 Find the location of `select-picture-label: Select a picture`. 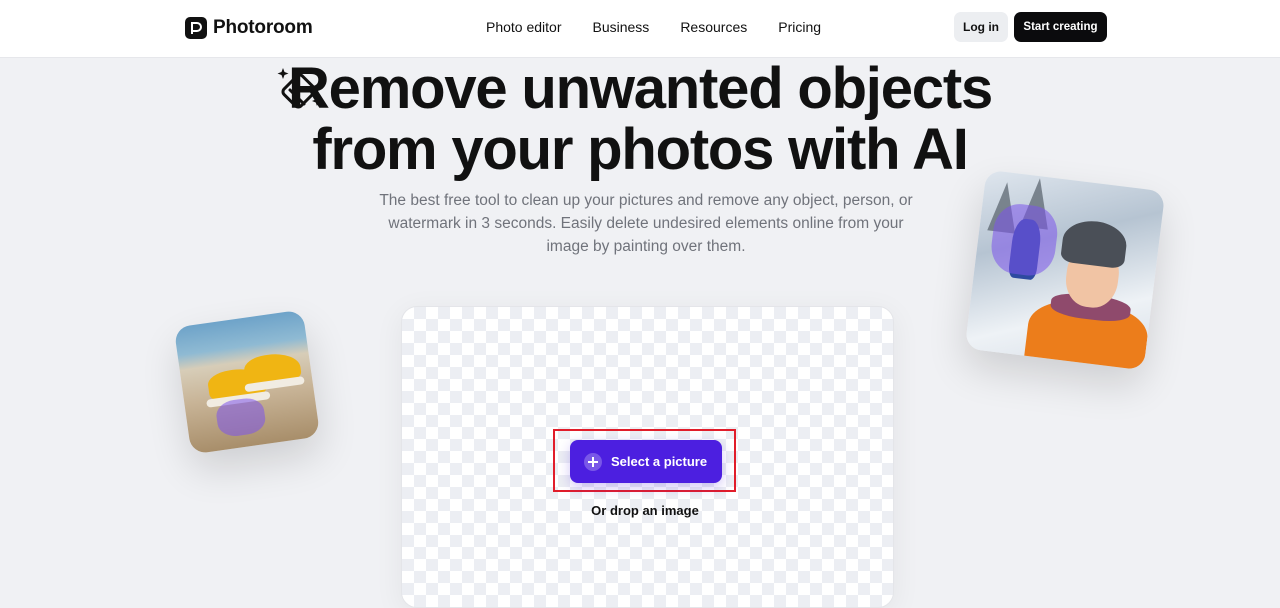

select-picture-label: Select a picture is located at coordinates (659, 461).